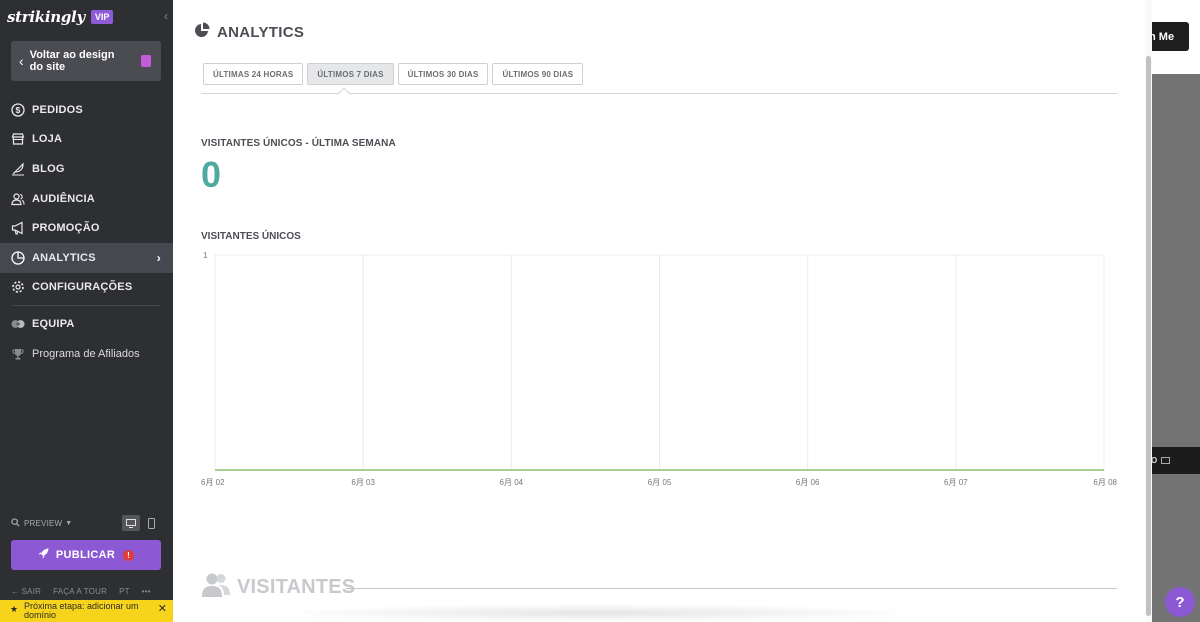 This screenshot has width=1200, height=622. What do you see at coordinates (86, 523) in the screenshot?
I see `preview-row: PREVIEW ▼` at bounding box center [86, 523].